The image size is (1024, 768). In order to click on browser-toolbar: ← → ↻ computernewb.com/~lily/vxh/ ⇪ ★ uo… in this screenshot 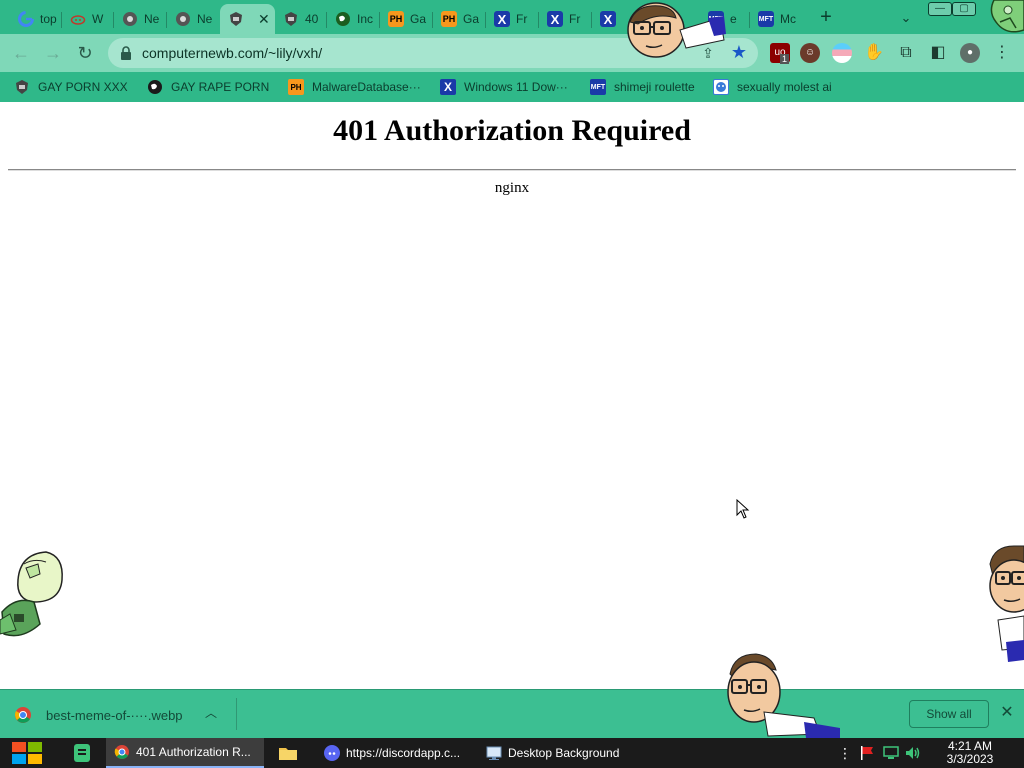, I will do `click(512, 53)`.